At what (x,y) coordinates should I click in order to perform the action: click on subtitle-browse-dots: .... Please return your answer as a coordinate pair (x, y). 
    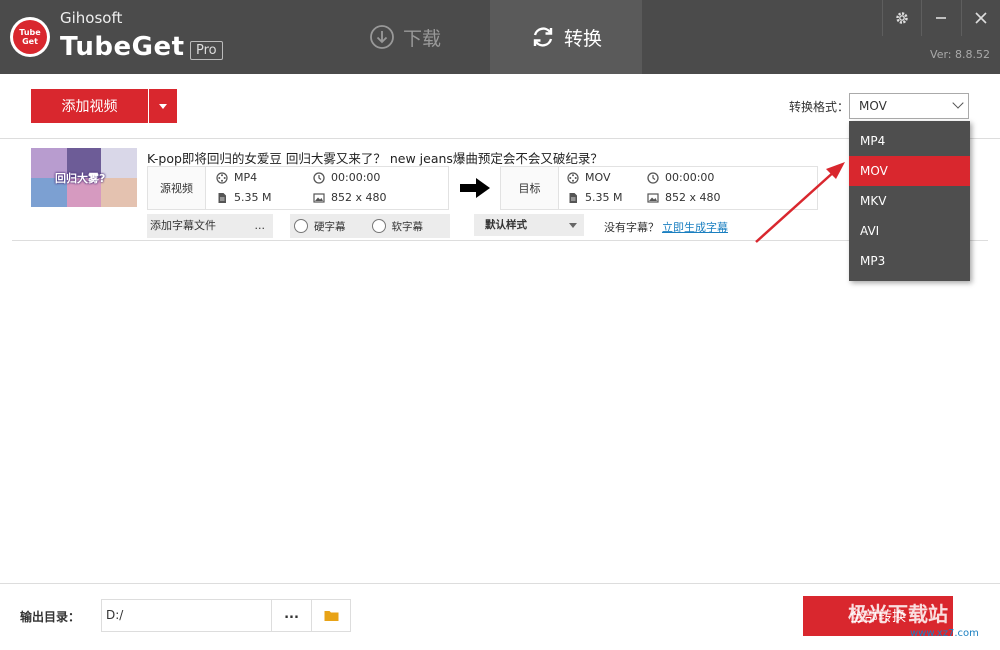
    Looking at the image, I should click on (260, 225).